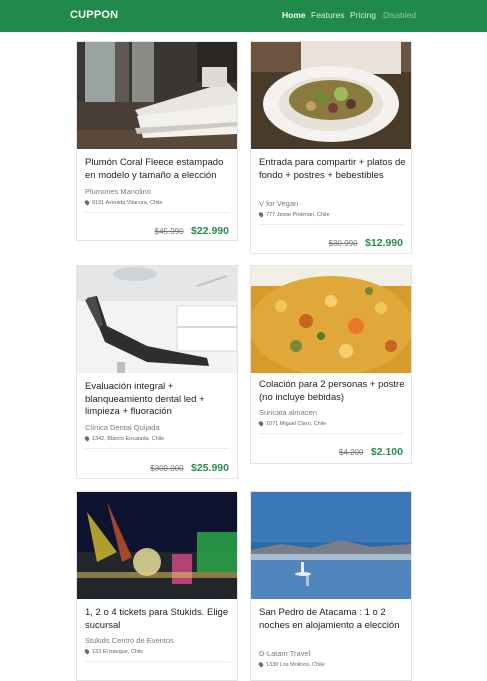 The width and height of the screenshot is (487, 681). Describe the element at coordinates (129, 640) in the screenshot. I see `merchant-name: Stukids Centro de Eventos` at that location.